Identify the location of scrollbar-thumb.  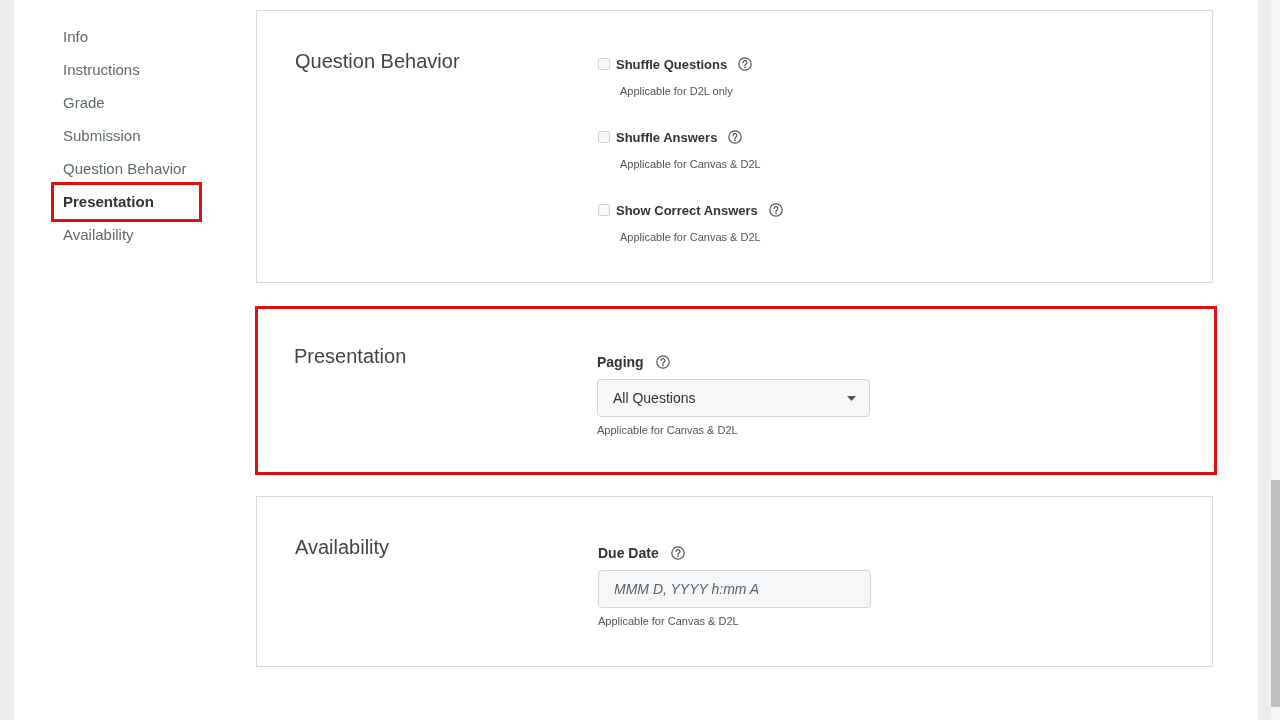
(1275, 593).